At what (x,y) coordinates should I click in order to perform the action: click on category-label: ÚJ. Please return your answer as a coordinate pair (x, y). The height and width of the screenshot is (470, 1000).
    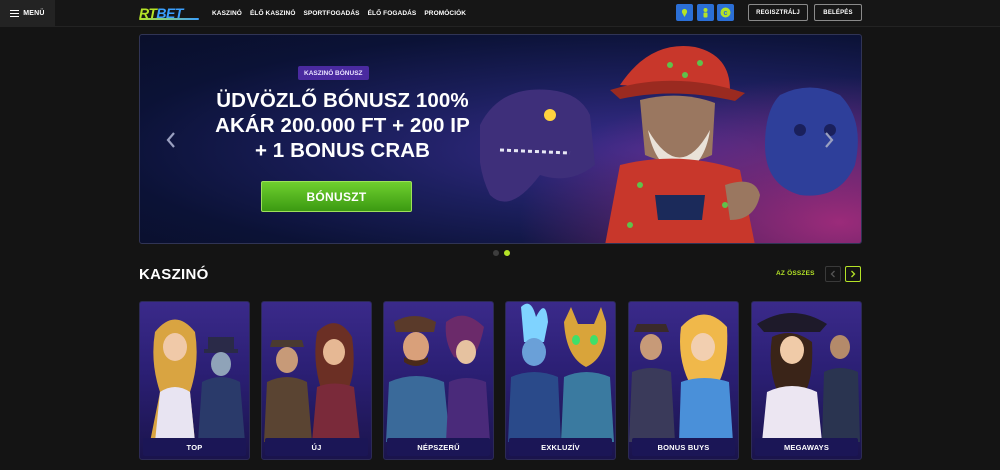
    Looking at the image, I should click on (316, 447).